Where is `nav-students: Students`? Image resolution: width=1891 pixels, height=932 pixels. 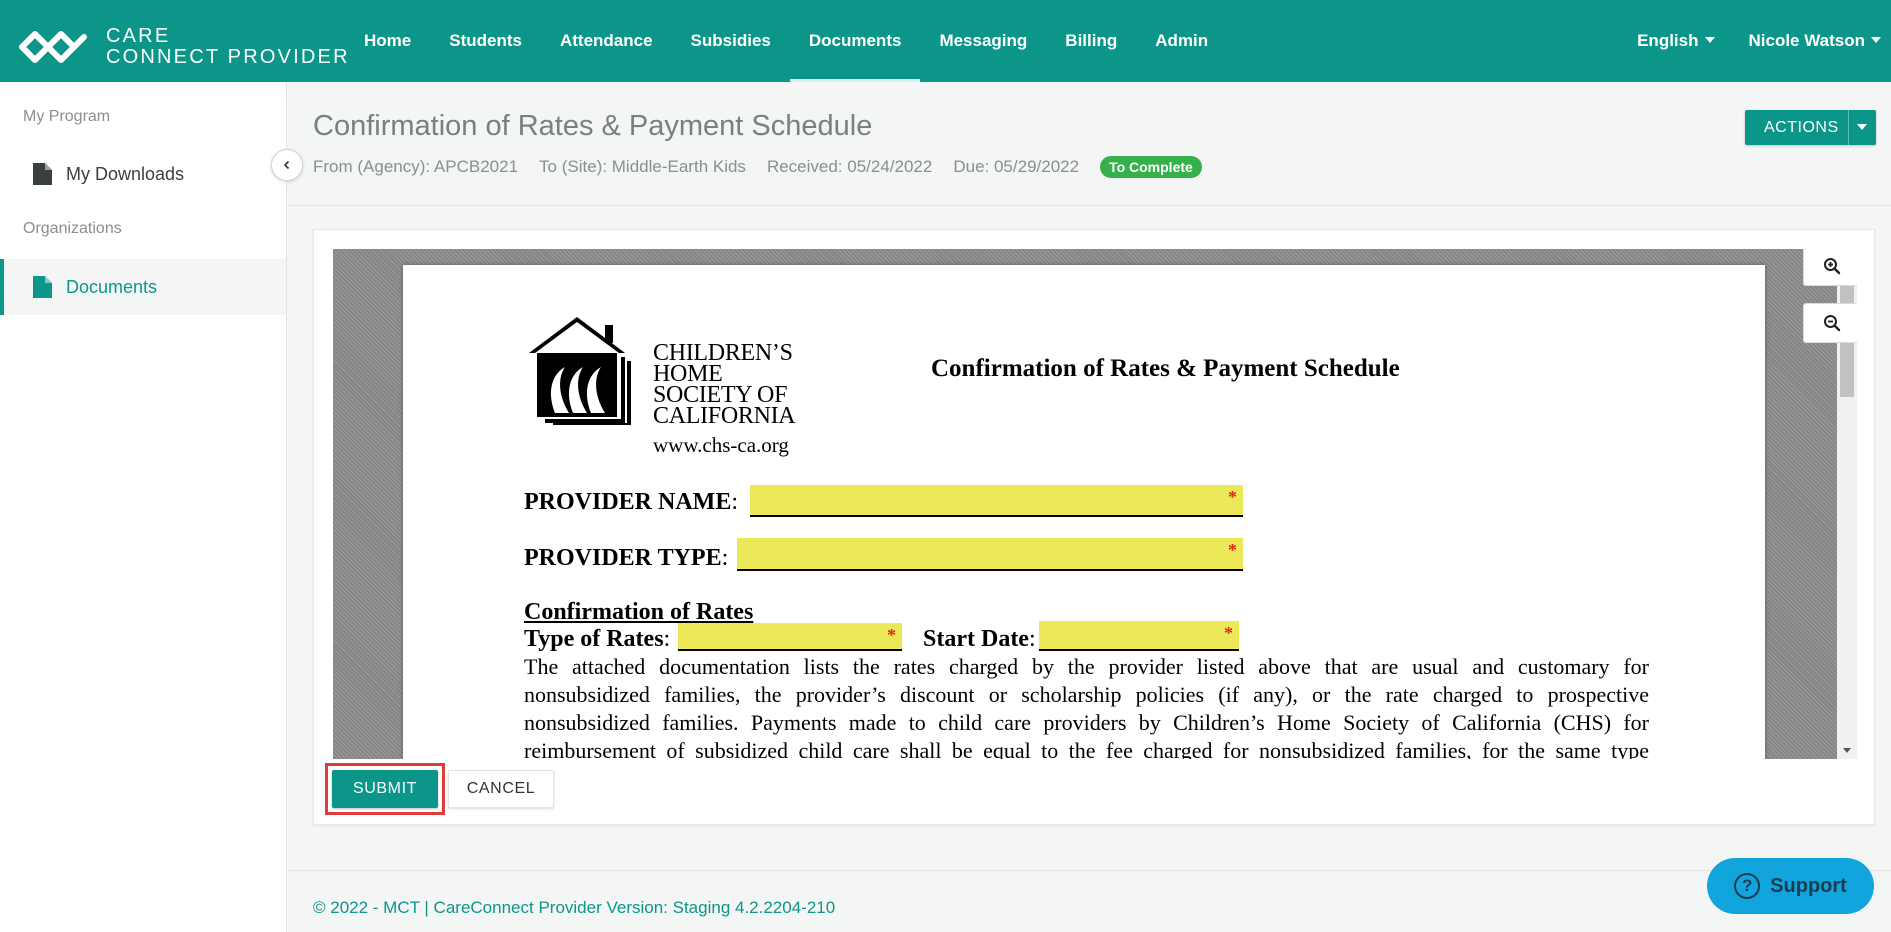 nav-students: Students is located at coordinates (485, 41).